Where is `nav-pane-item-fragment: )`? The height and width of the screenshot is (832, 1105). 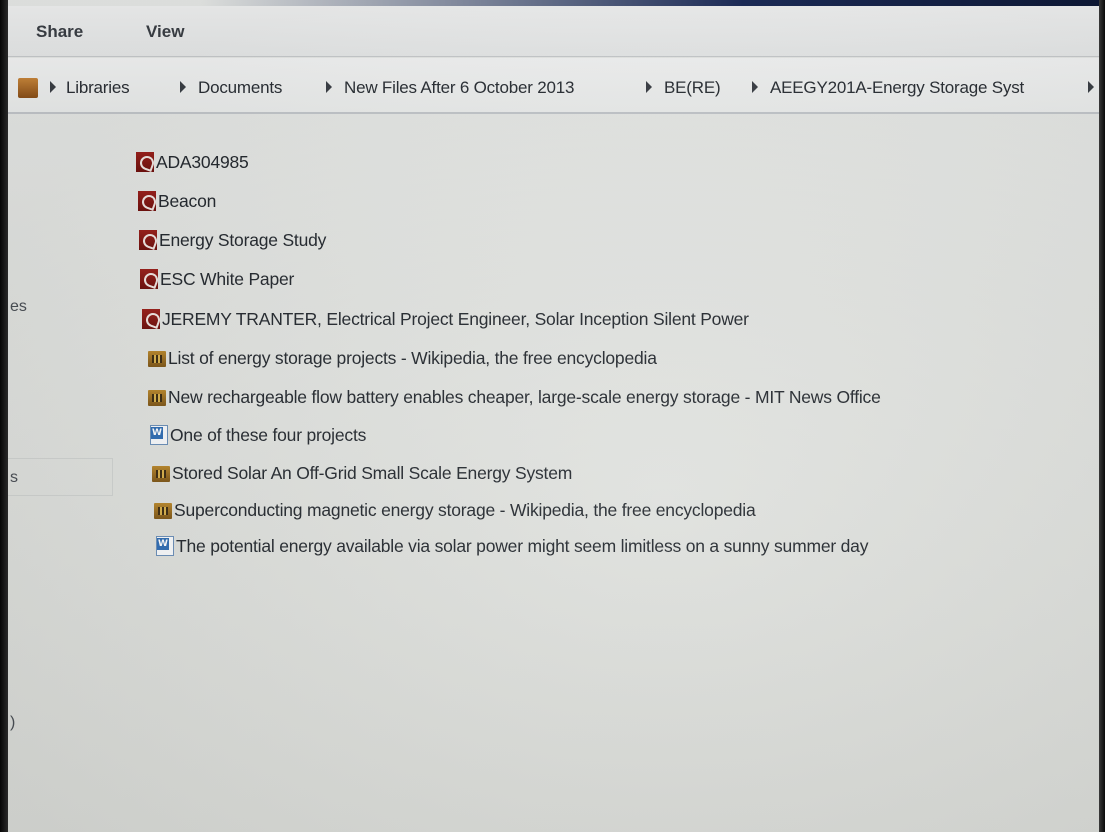 nav-pane-item-fragment: ) is located at coordinates (13, 722).